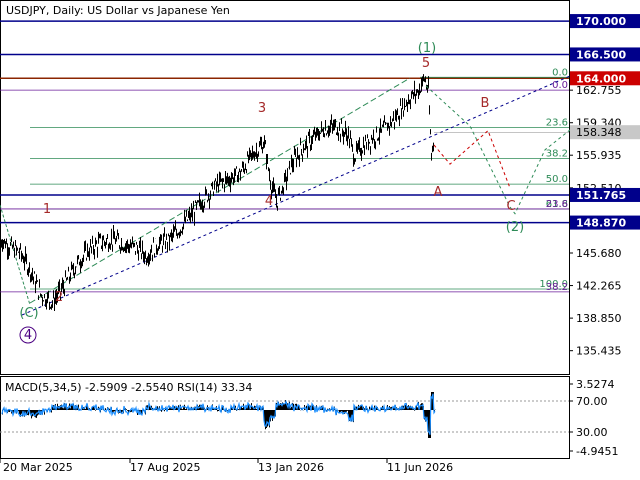 Image resolution: width=640 pixels, height=480 pixels. I want to click on indicator-axis-label: 70.00, so click(592, 401).